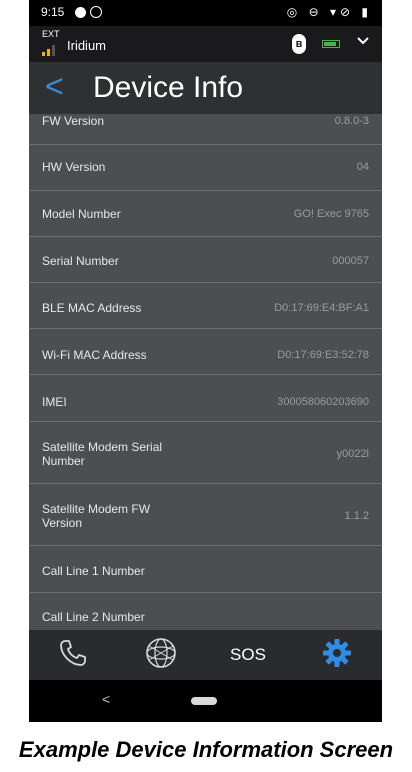 The width and height of the screenshot is (412, 772). I want to click on message-notification-icon, so click(96, 12).